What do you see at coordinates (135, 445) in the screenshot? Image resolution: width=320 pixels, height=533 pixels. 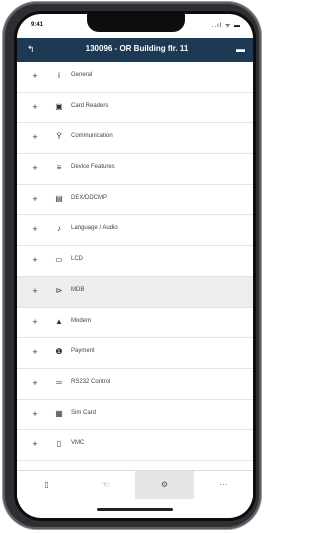 I see `list-item: + ▯ VMC` at bounding box center [135, 445].